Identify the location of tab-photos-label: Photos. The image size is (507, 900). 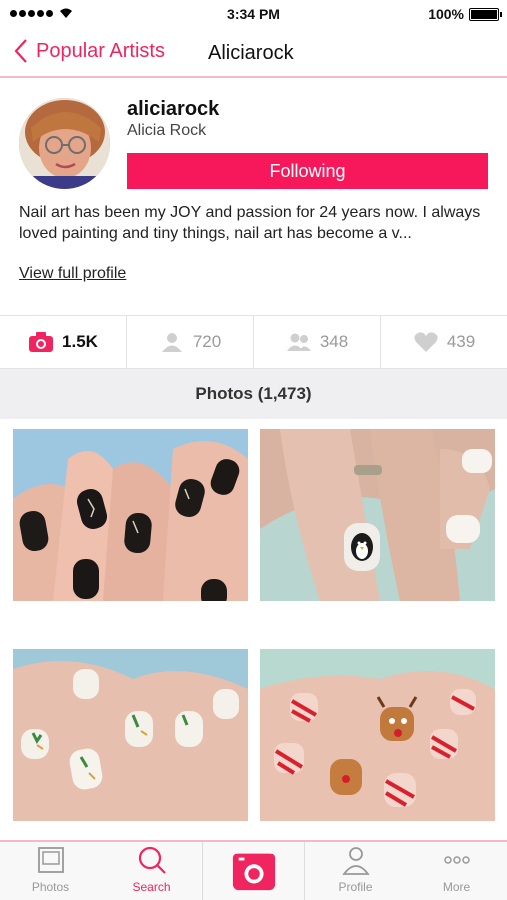
(50, 887).